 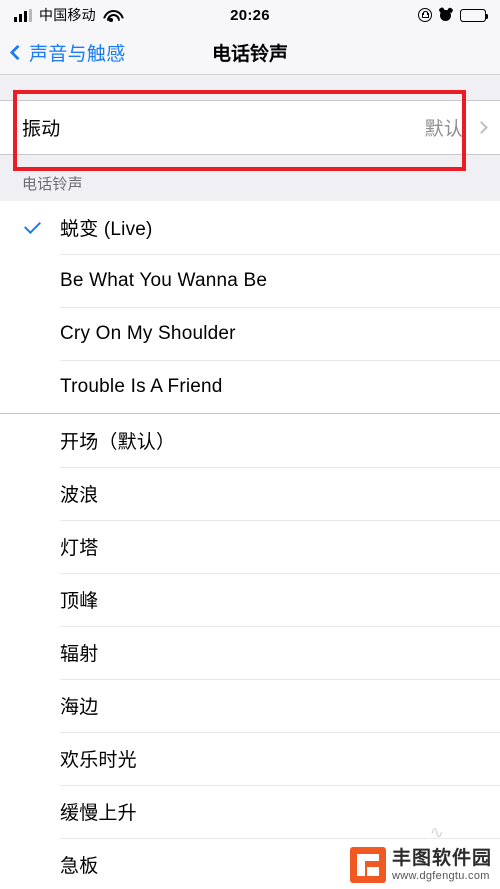 What do you see at coordinates (453, 14) in the screenshot?
I see `status-bar-right` at bounding box center [453, 14].